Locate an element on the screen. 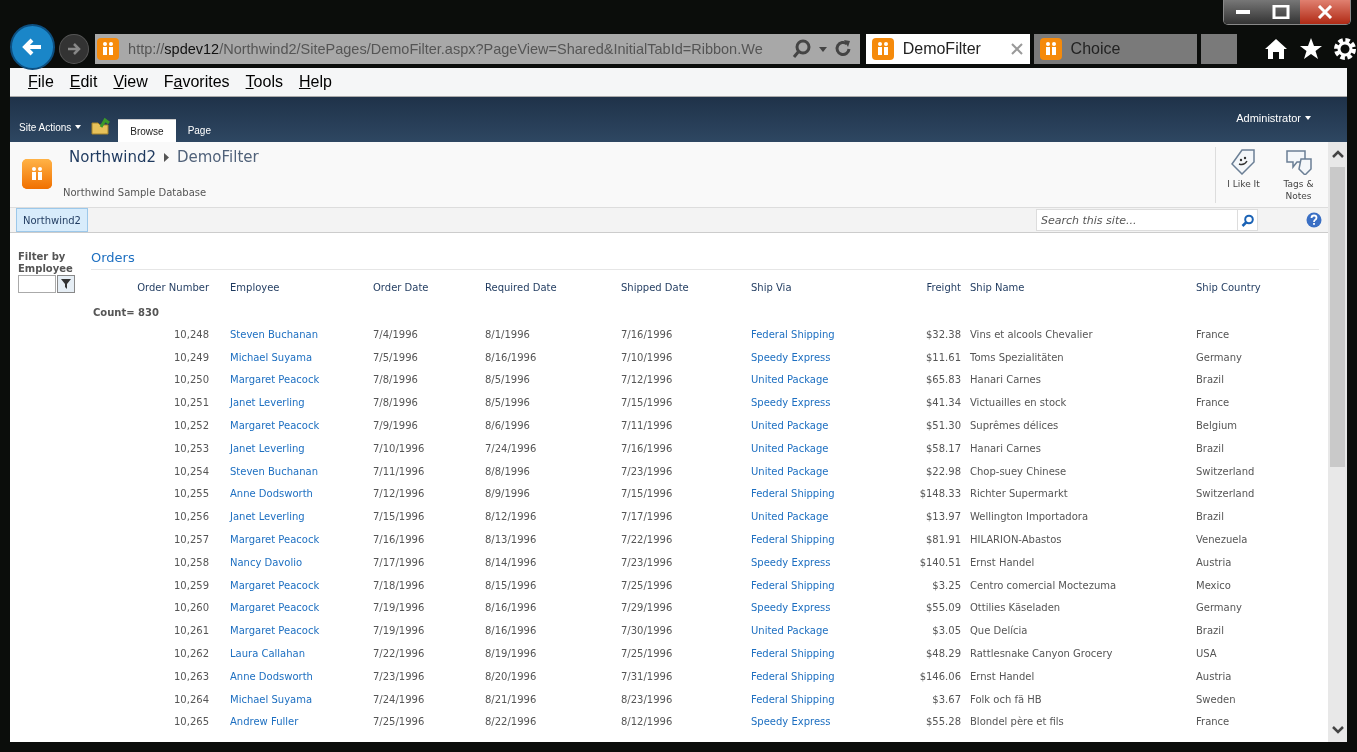 Image resolution: width=1357 pixels, height=752 pixels. table-cell-text: USA is located at coordinates (1206, 654).